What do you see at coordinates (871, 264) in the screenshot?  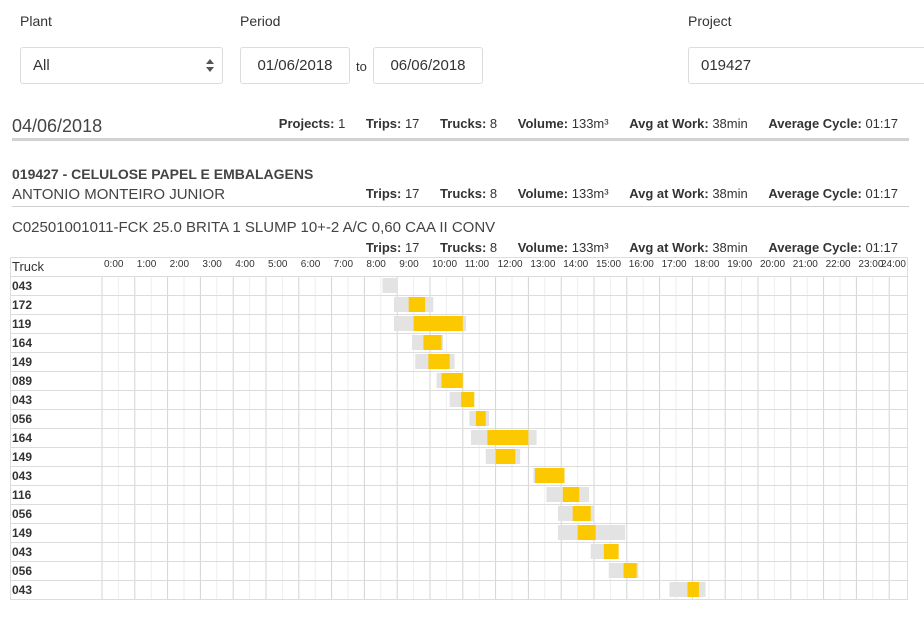 I see `hour-tick-label: 23:00` at bounding box center [871, 264].